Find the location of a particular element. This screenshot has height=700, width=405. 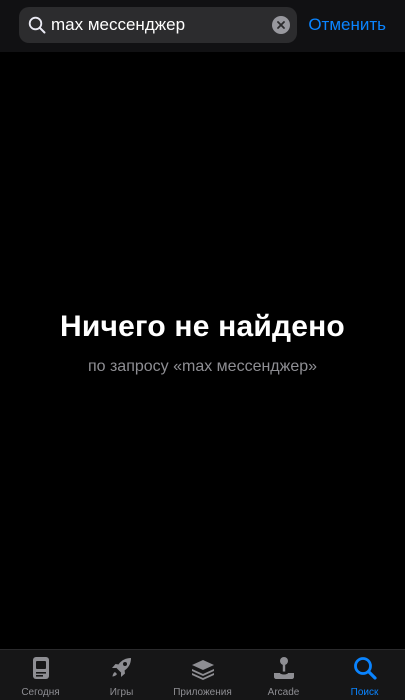

tab-label-today: Сегодня is located at coordinates (40, 692).